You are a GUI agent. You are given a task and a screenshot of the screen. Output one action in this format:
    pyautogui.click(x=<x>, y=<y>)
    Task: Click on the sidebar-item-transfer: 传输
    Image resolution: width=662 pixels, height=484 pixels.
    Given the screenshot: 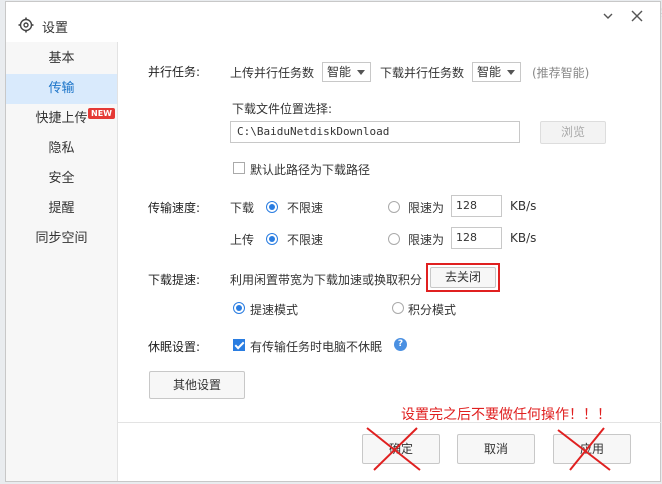 What is the action you would take?
    pyautogui.click(x=61, y=89)
    